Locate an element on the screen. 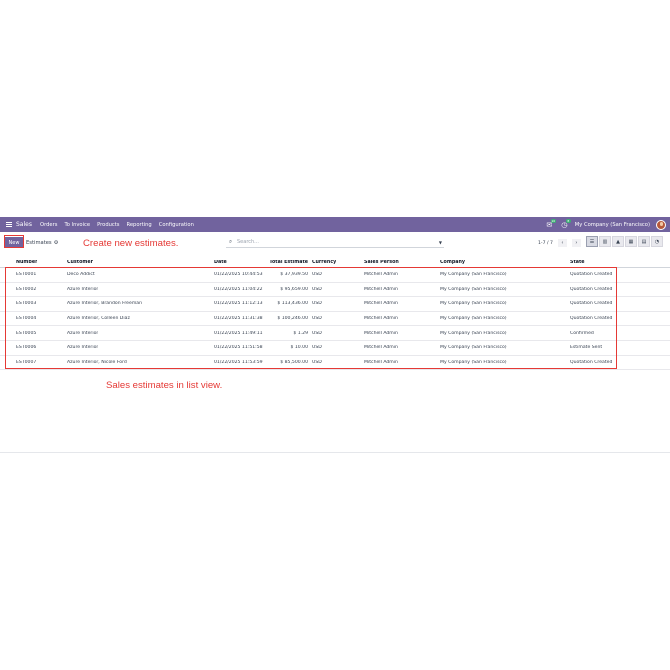 The height and width of the screenshot is (670, 670). pager: 1-7 / 7 ‹ › is located at coordinates (559, 243).